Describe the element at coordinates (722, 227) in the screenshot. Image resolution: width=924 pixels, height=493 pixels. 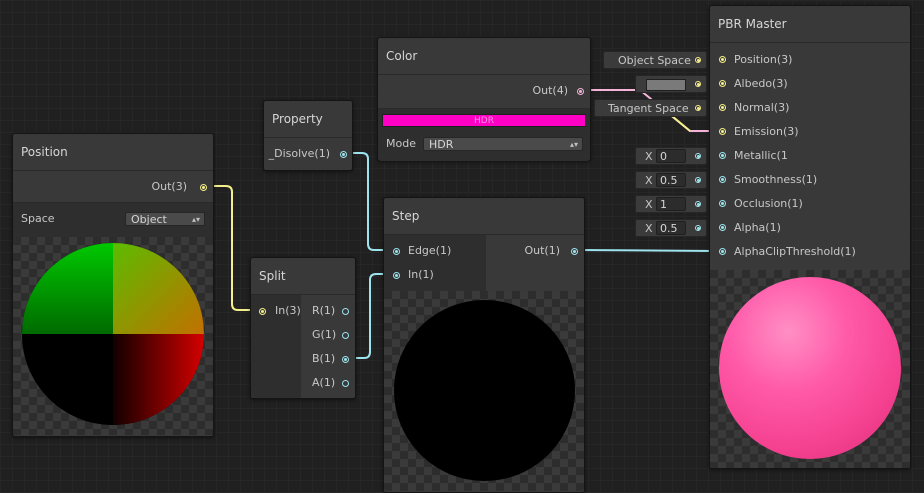
I see `master-alpha-port` at that location.